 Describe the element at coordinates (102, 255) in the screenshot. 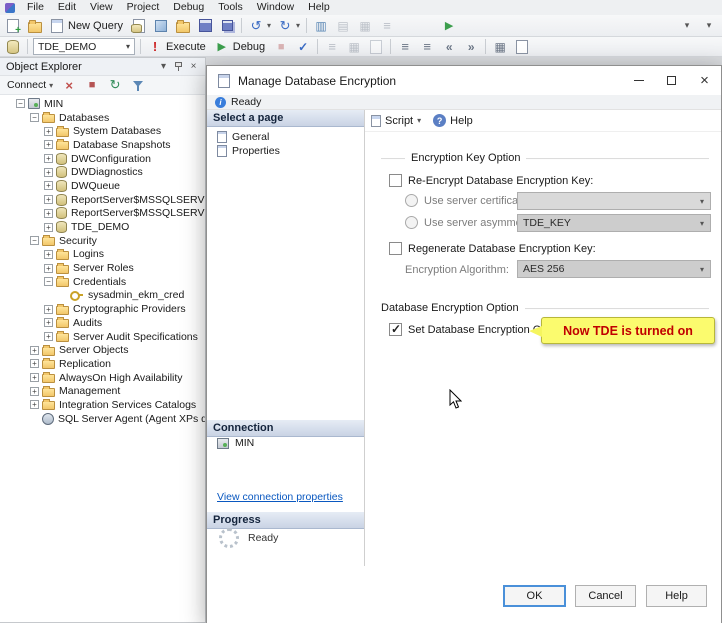

I see `tree-item-logins: + Logins` at that location.